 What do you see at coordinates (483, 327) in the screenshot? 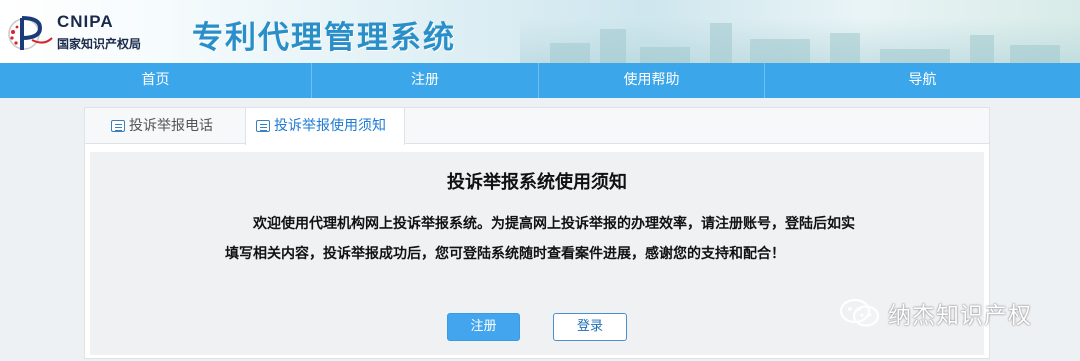
I see `register-button: 注册` at bounding box center [483, 327].